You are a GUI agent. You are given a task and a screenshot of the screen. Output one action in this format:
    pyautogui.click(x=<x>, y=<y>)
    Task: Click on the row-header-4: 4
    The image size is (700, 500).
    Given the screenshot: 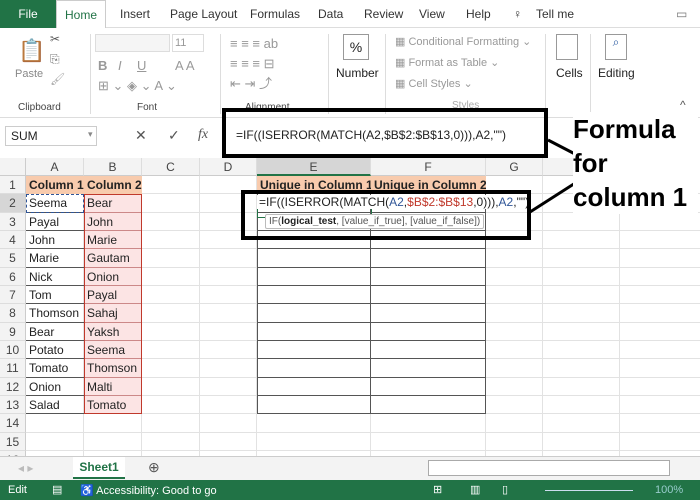 What is the action you would take?
    pyautogui.click(x=13, y=240)
    